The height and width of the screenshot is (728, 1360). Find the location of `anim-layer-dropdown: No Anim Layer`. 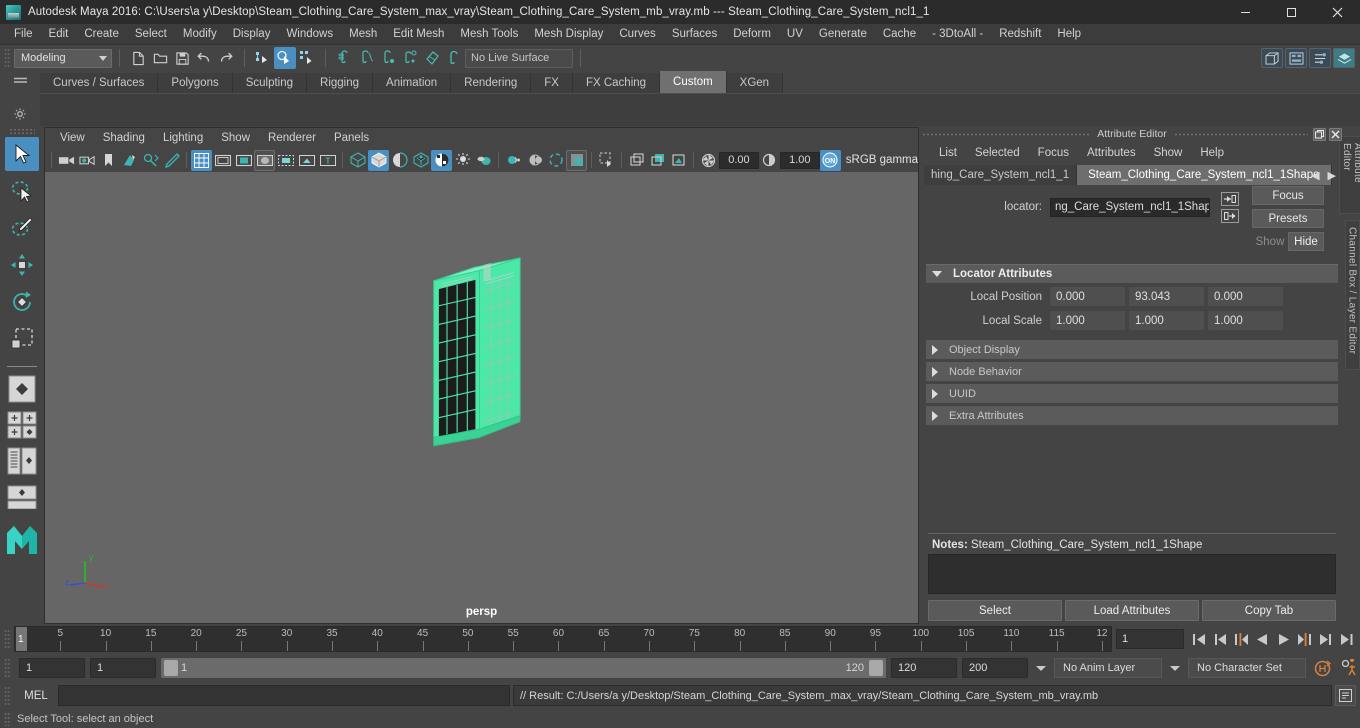

anim-layer-dropdown: No Anim Layer is located at coordinates (1108, 668).